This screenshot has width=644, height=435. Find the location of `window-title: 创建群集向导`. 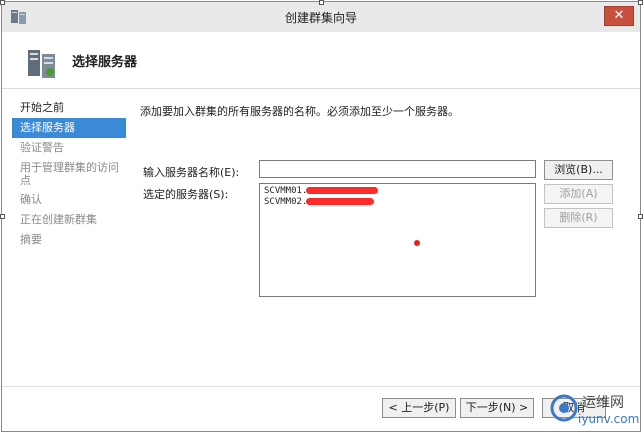

window-title: 创建群集向导 is located at coordinates (320, 18).